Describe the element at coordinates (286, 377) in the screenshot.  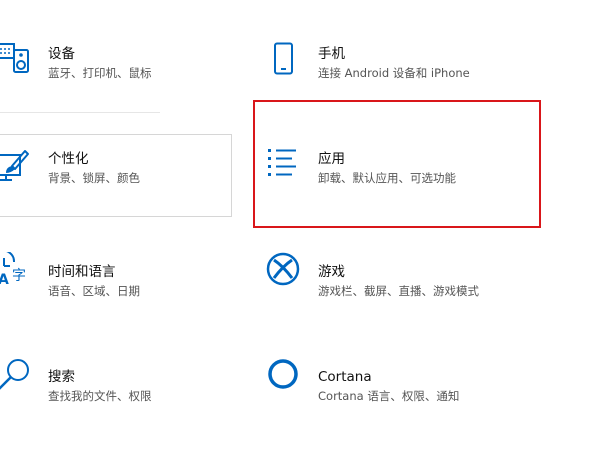
I see `cortana-ring-icon` at that location.